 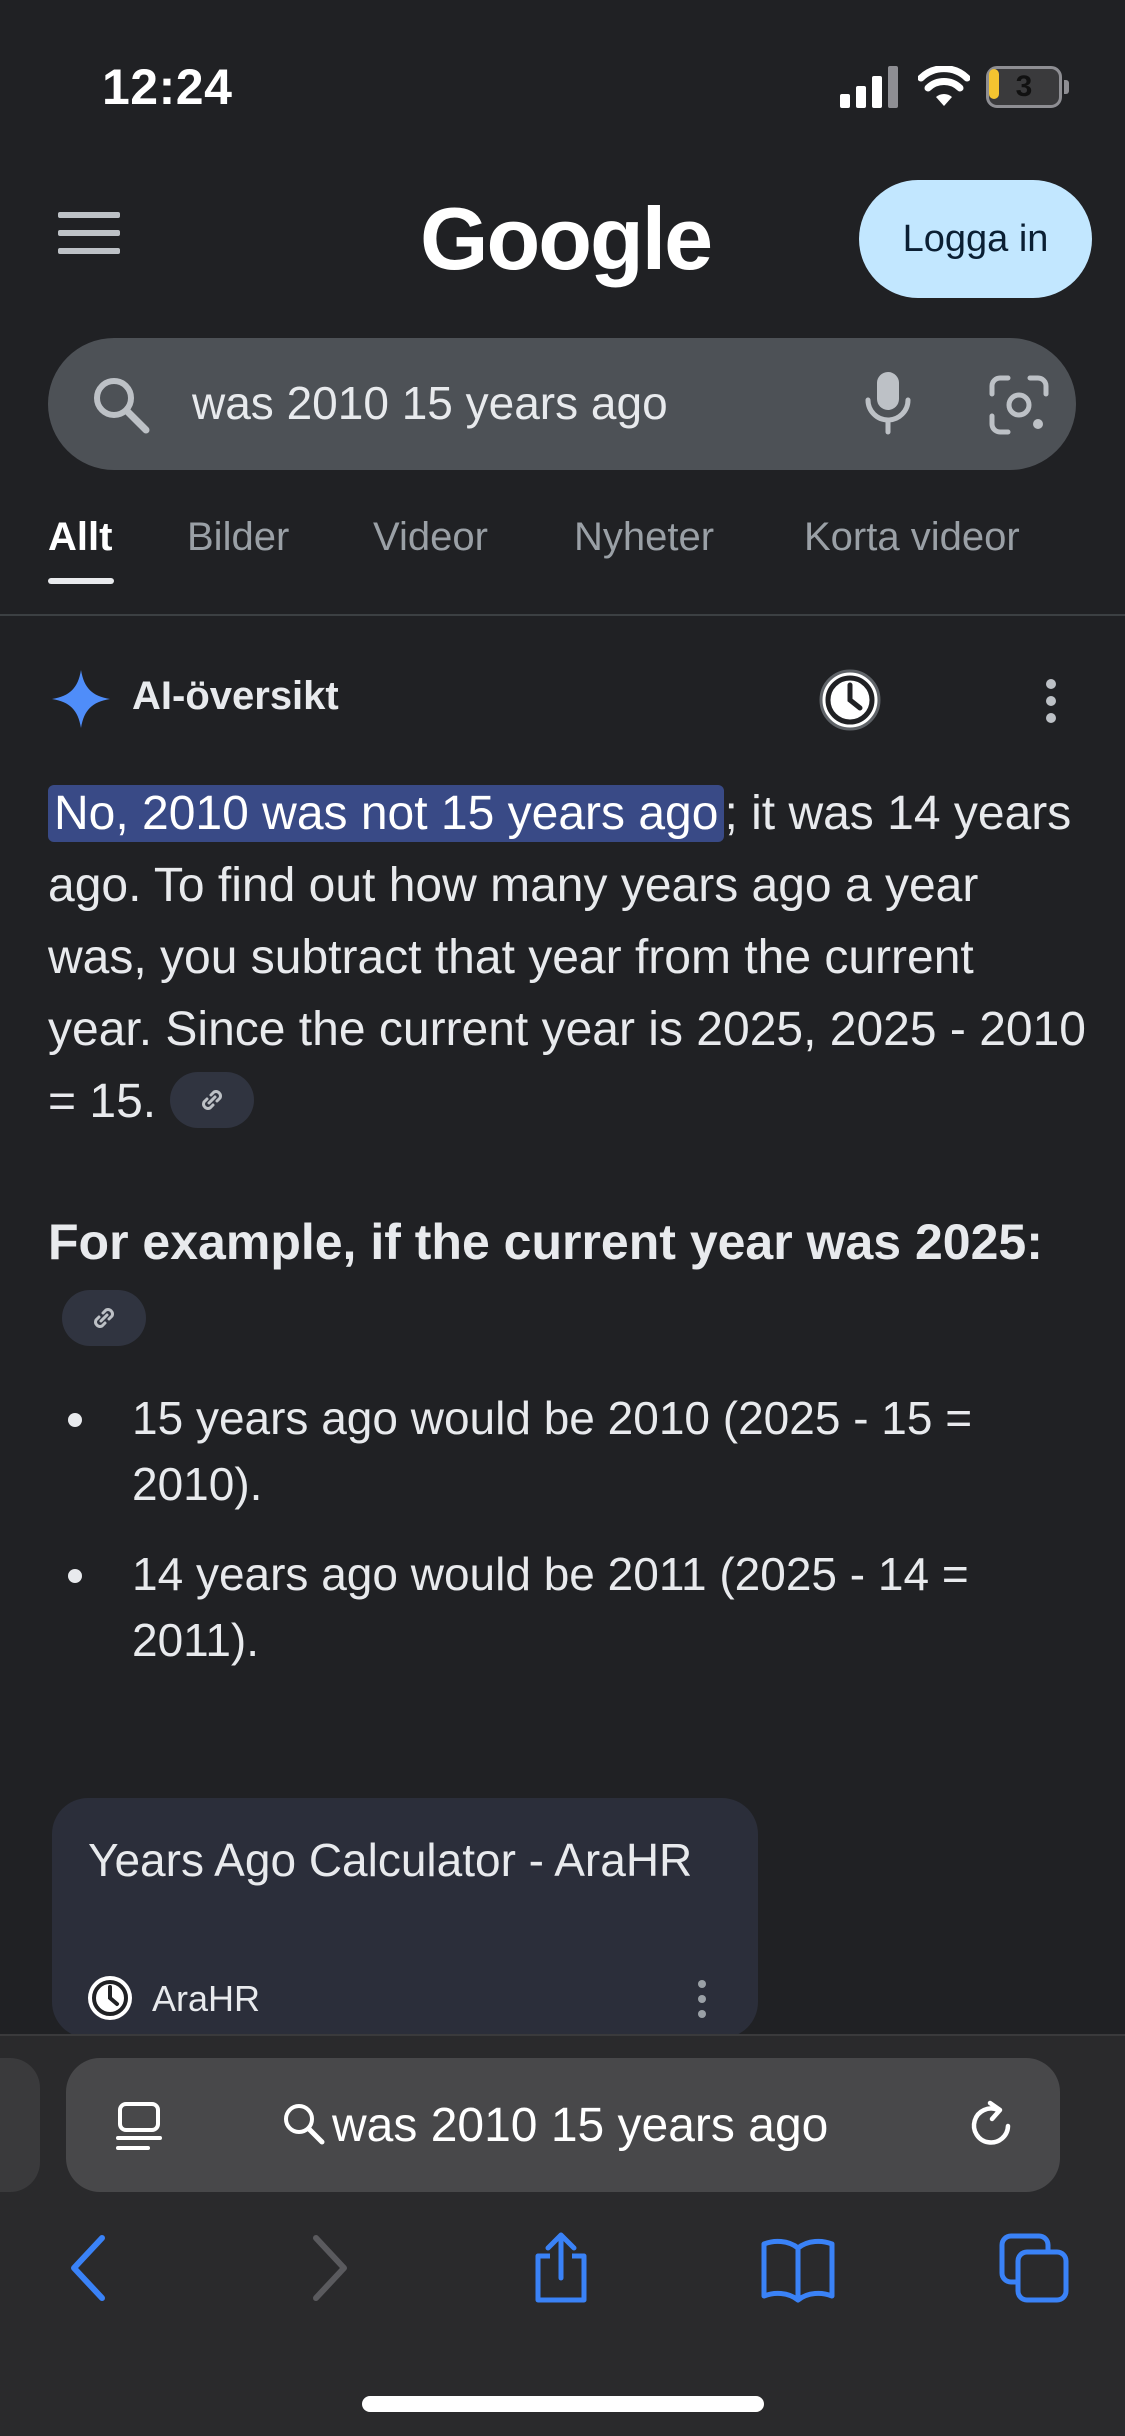 What do you see at coordinates (167, 87) in the screenshot?
I see `status-time: 12:24` at bounding box center [167, 87].